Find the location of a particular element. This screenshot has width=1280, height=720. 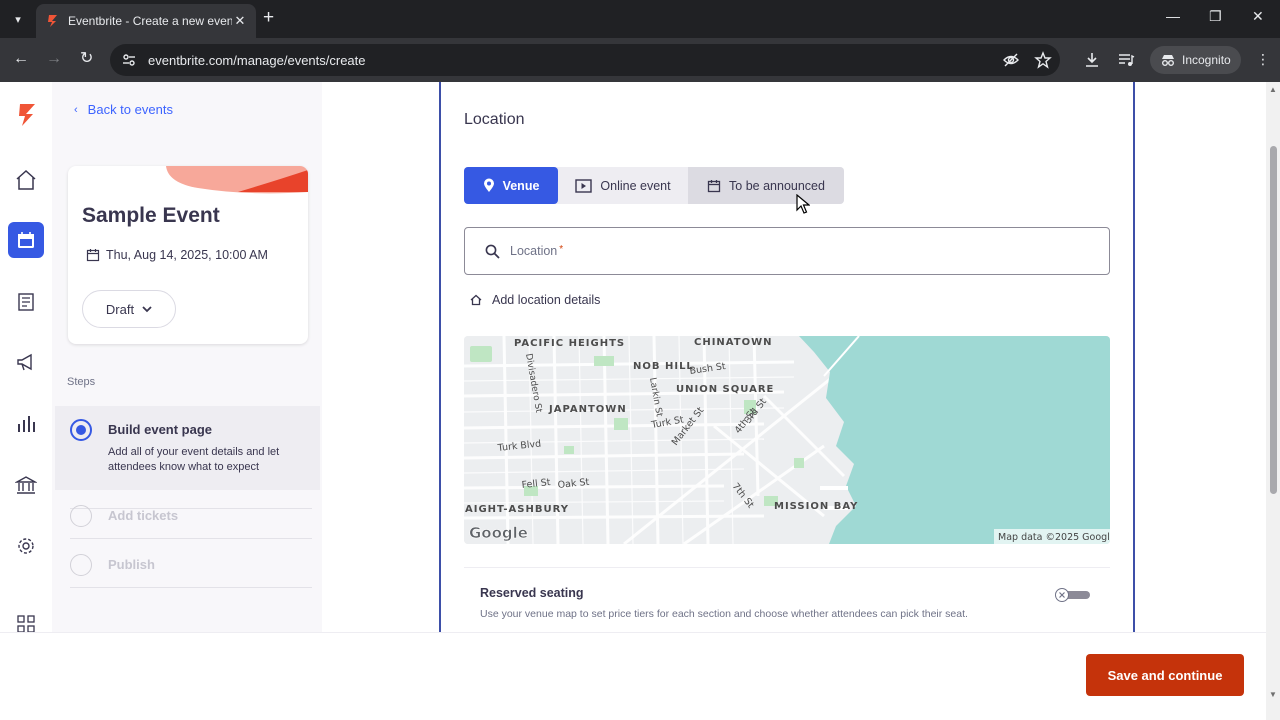

map-label: AIGHT-ASHBURY is located at coordinates (517, 509).